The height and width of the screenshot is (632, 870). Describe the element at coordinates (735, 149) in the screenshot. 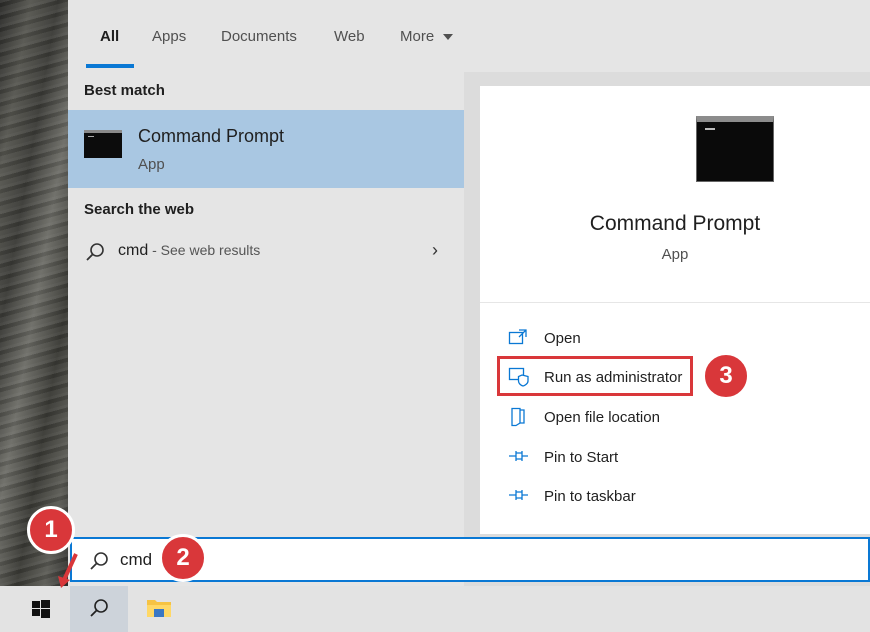

I see `command-prompt-large-icon` at that location.